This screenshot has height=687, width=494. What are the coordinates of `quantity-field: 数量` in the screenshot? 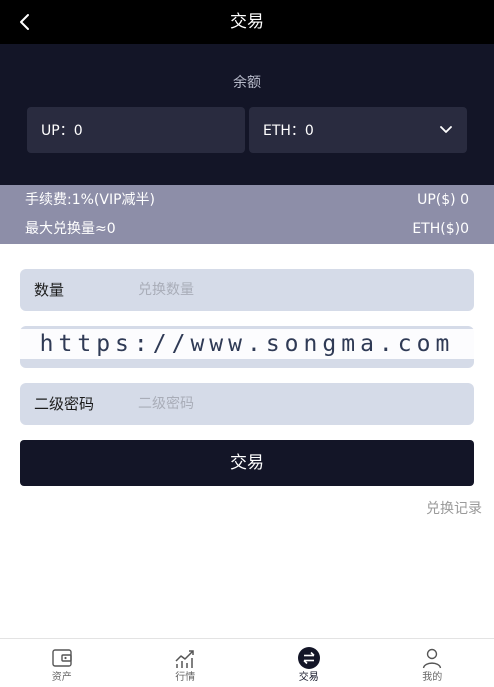 It's located at (247, 290).